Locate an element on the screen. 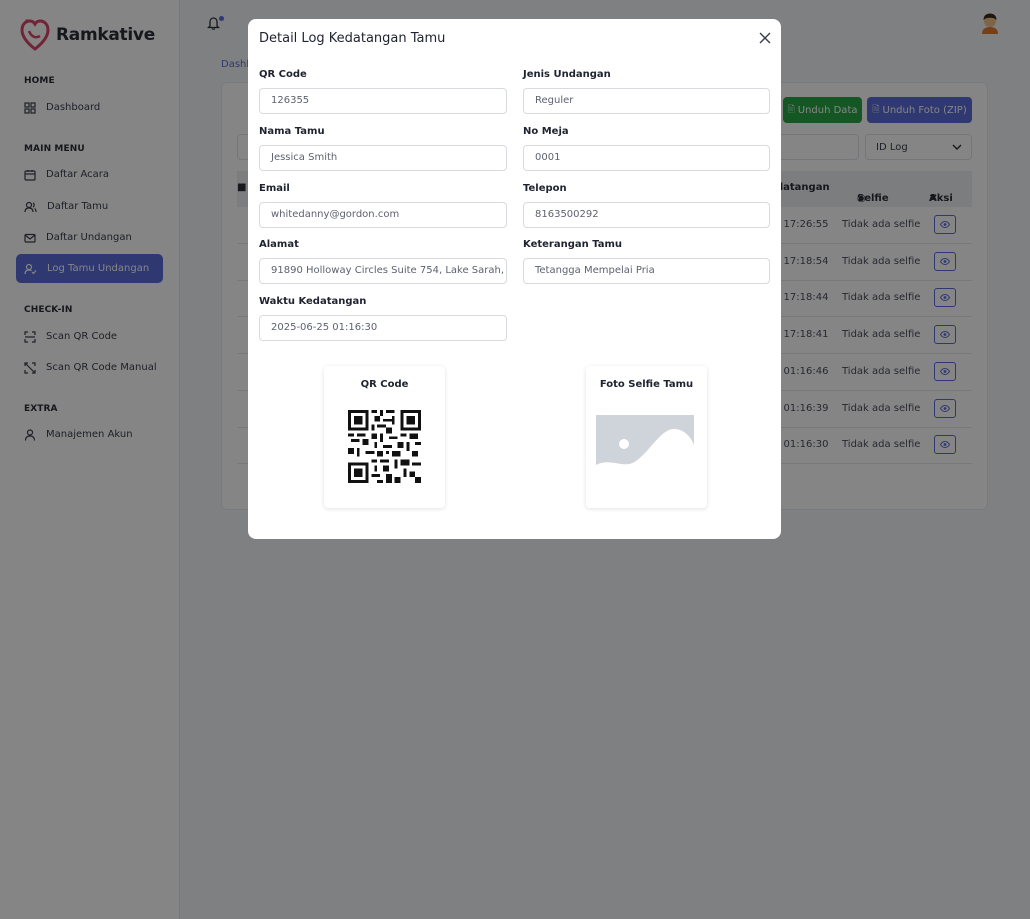 The width and height of the screenshot is (1030, 919). arrival-time-label: Waktu Kedatangan is located at coordinates (313, 301).